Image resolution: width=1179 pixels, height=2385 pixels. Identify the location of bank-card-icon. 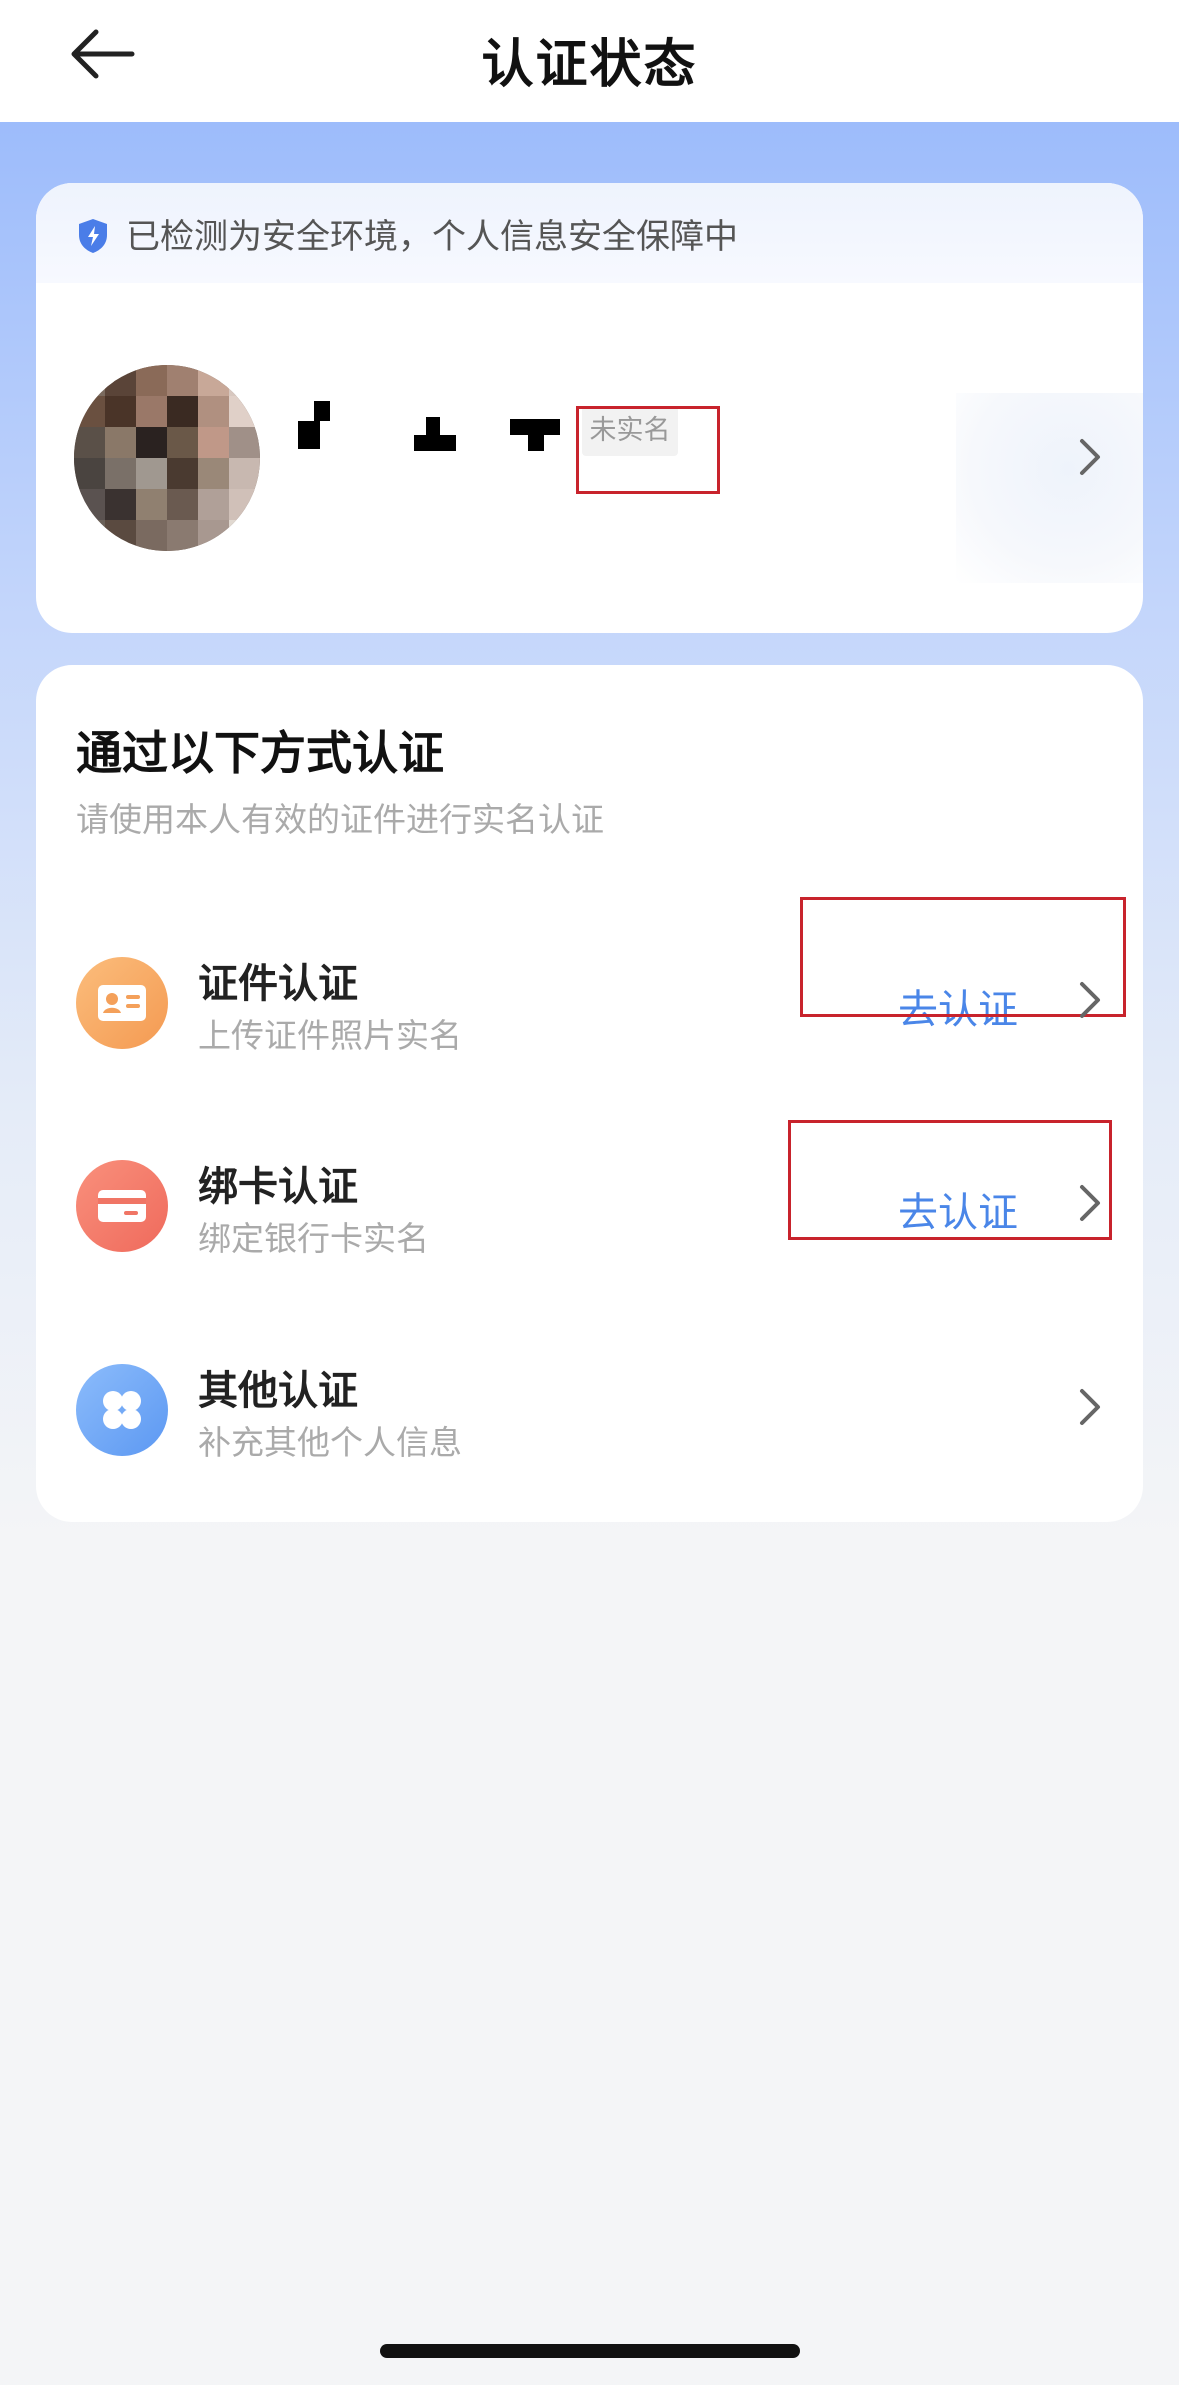
(122, 1206).